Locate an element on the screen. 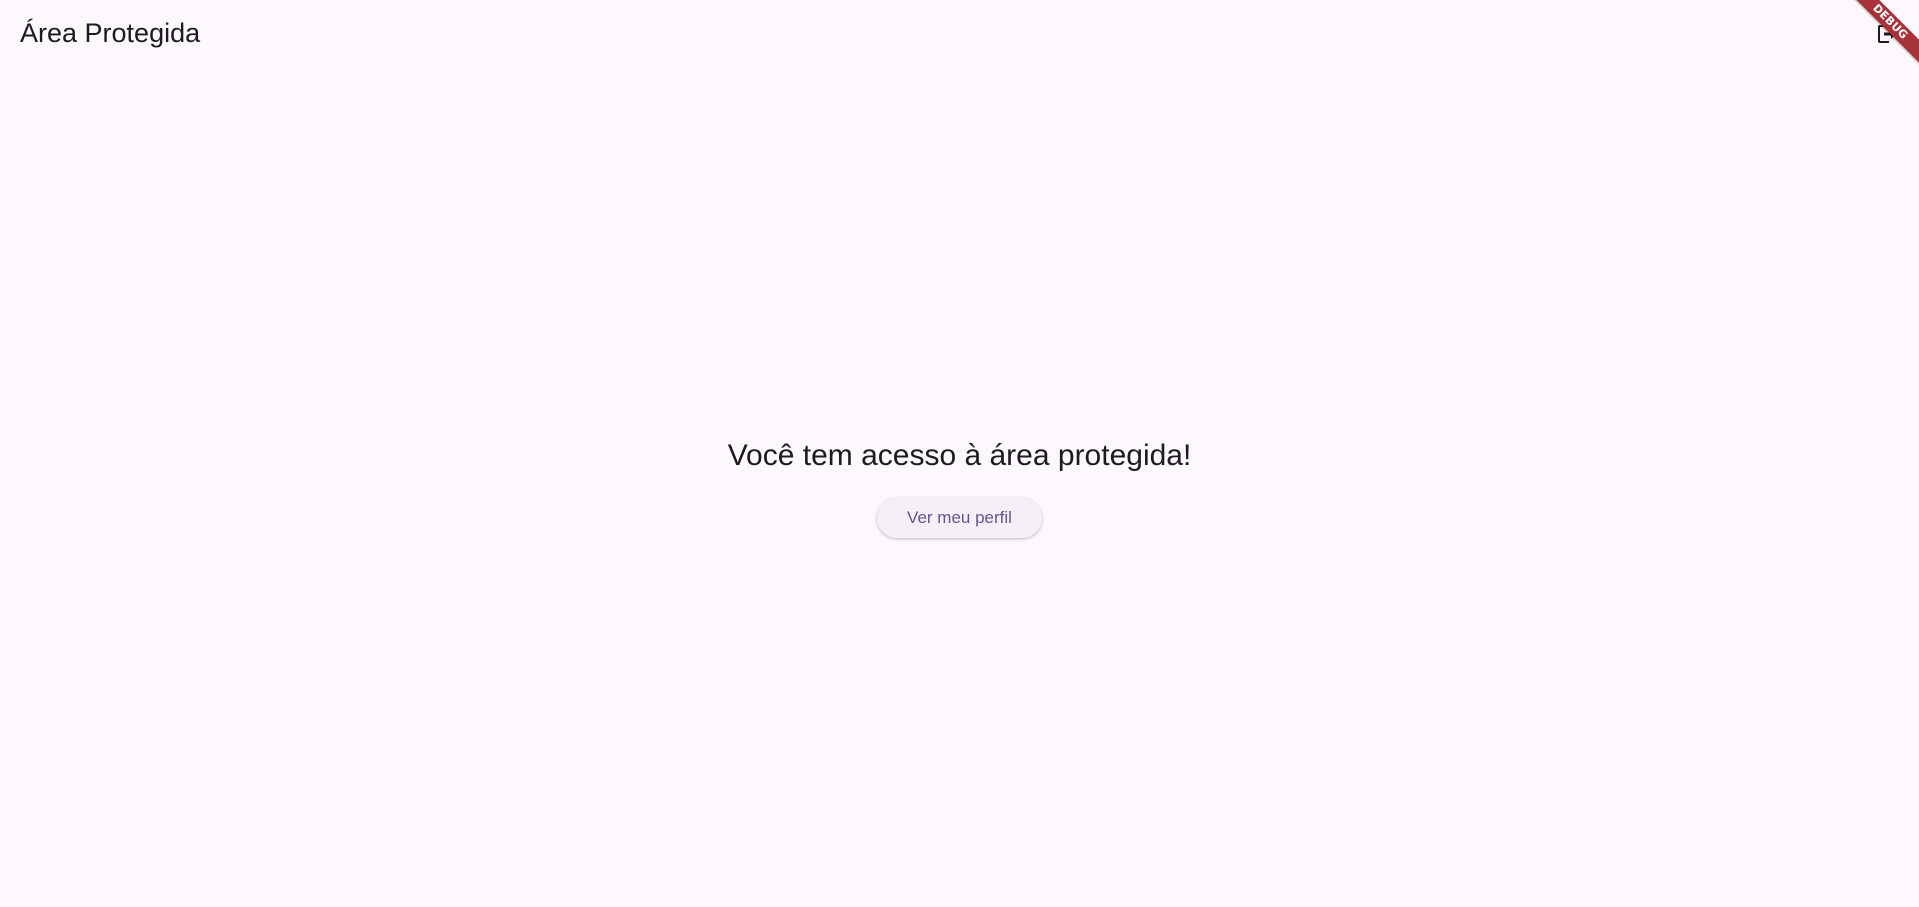 Image resolution: width=1919 pixels, height=907 pixels. access-message: Você tem acesso à área protegida! is located at coordinates (959, 455).